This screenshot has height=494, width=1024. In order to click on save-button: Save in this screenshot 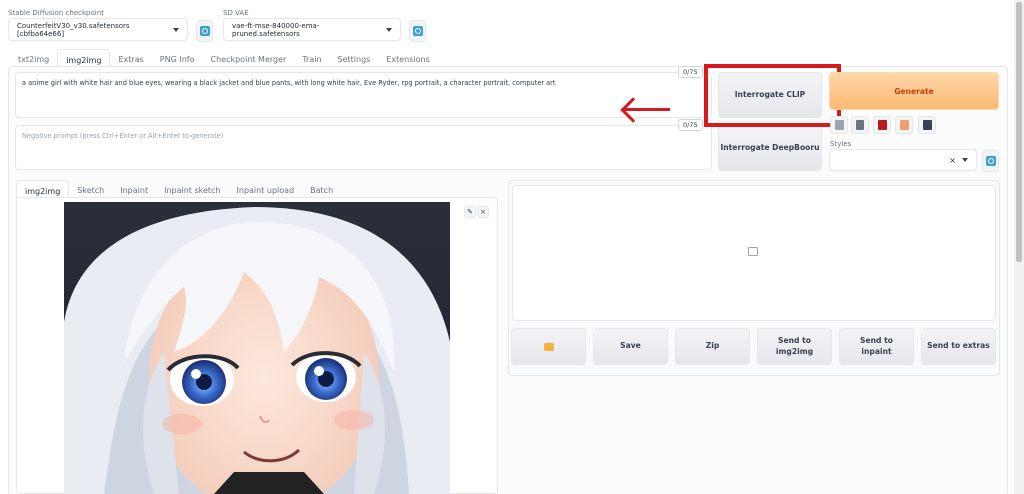, I will do `click(630, 346)`.